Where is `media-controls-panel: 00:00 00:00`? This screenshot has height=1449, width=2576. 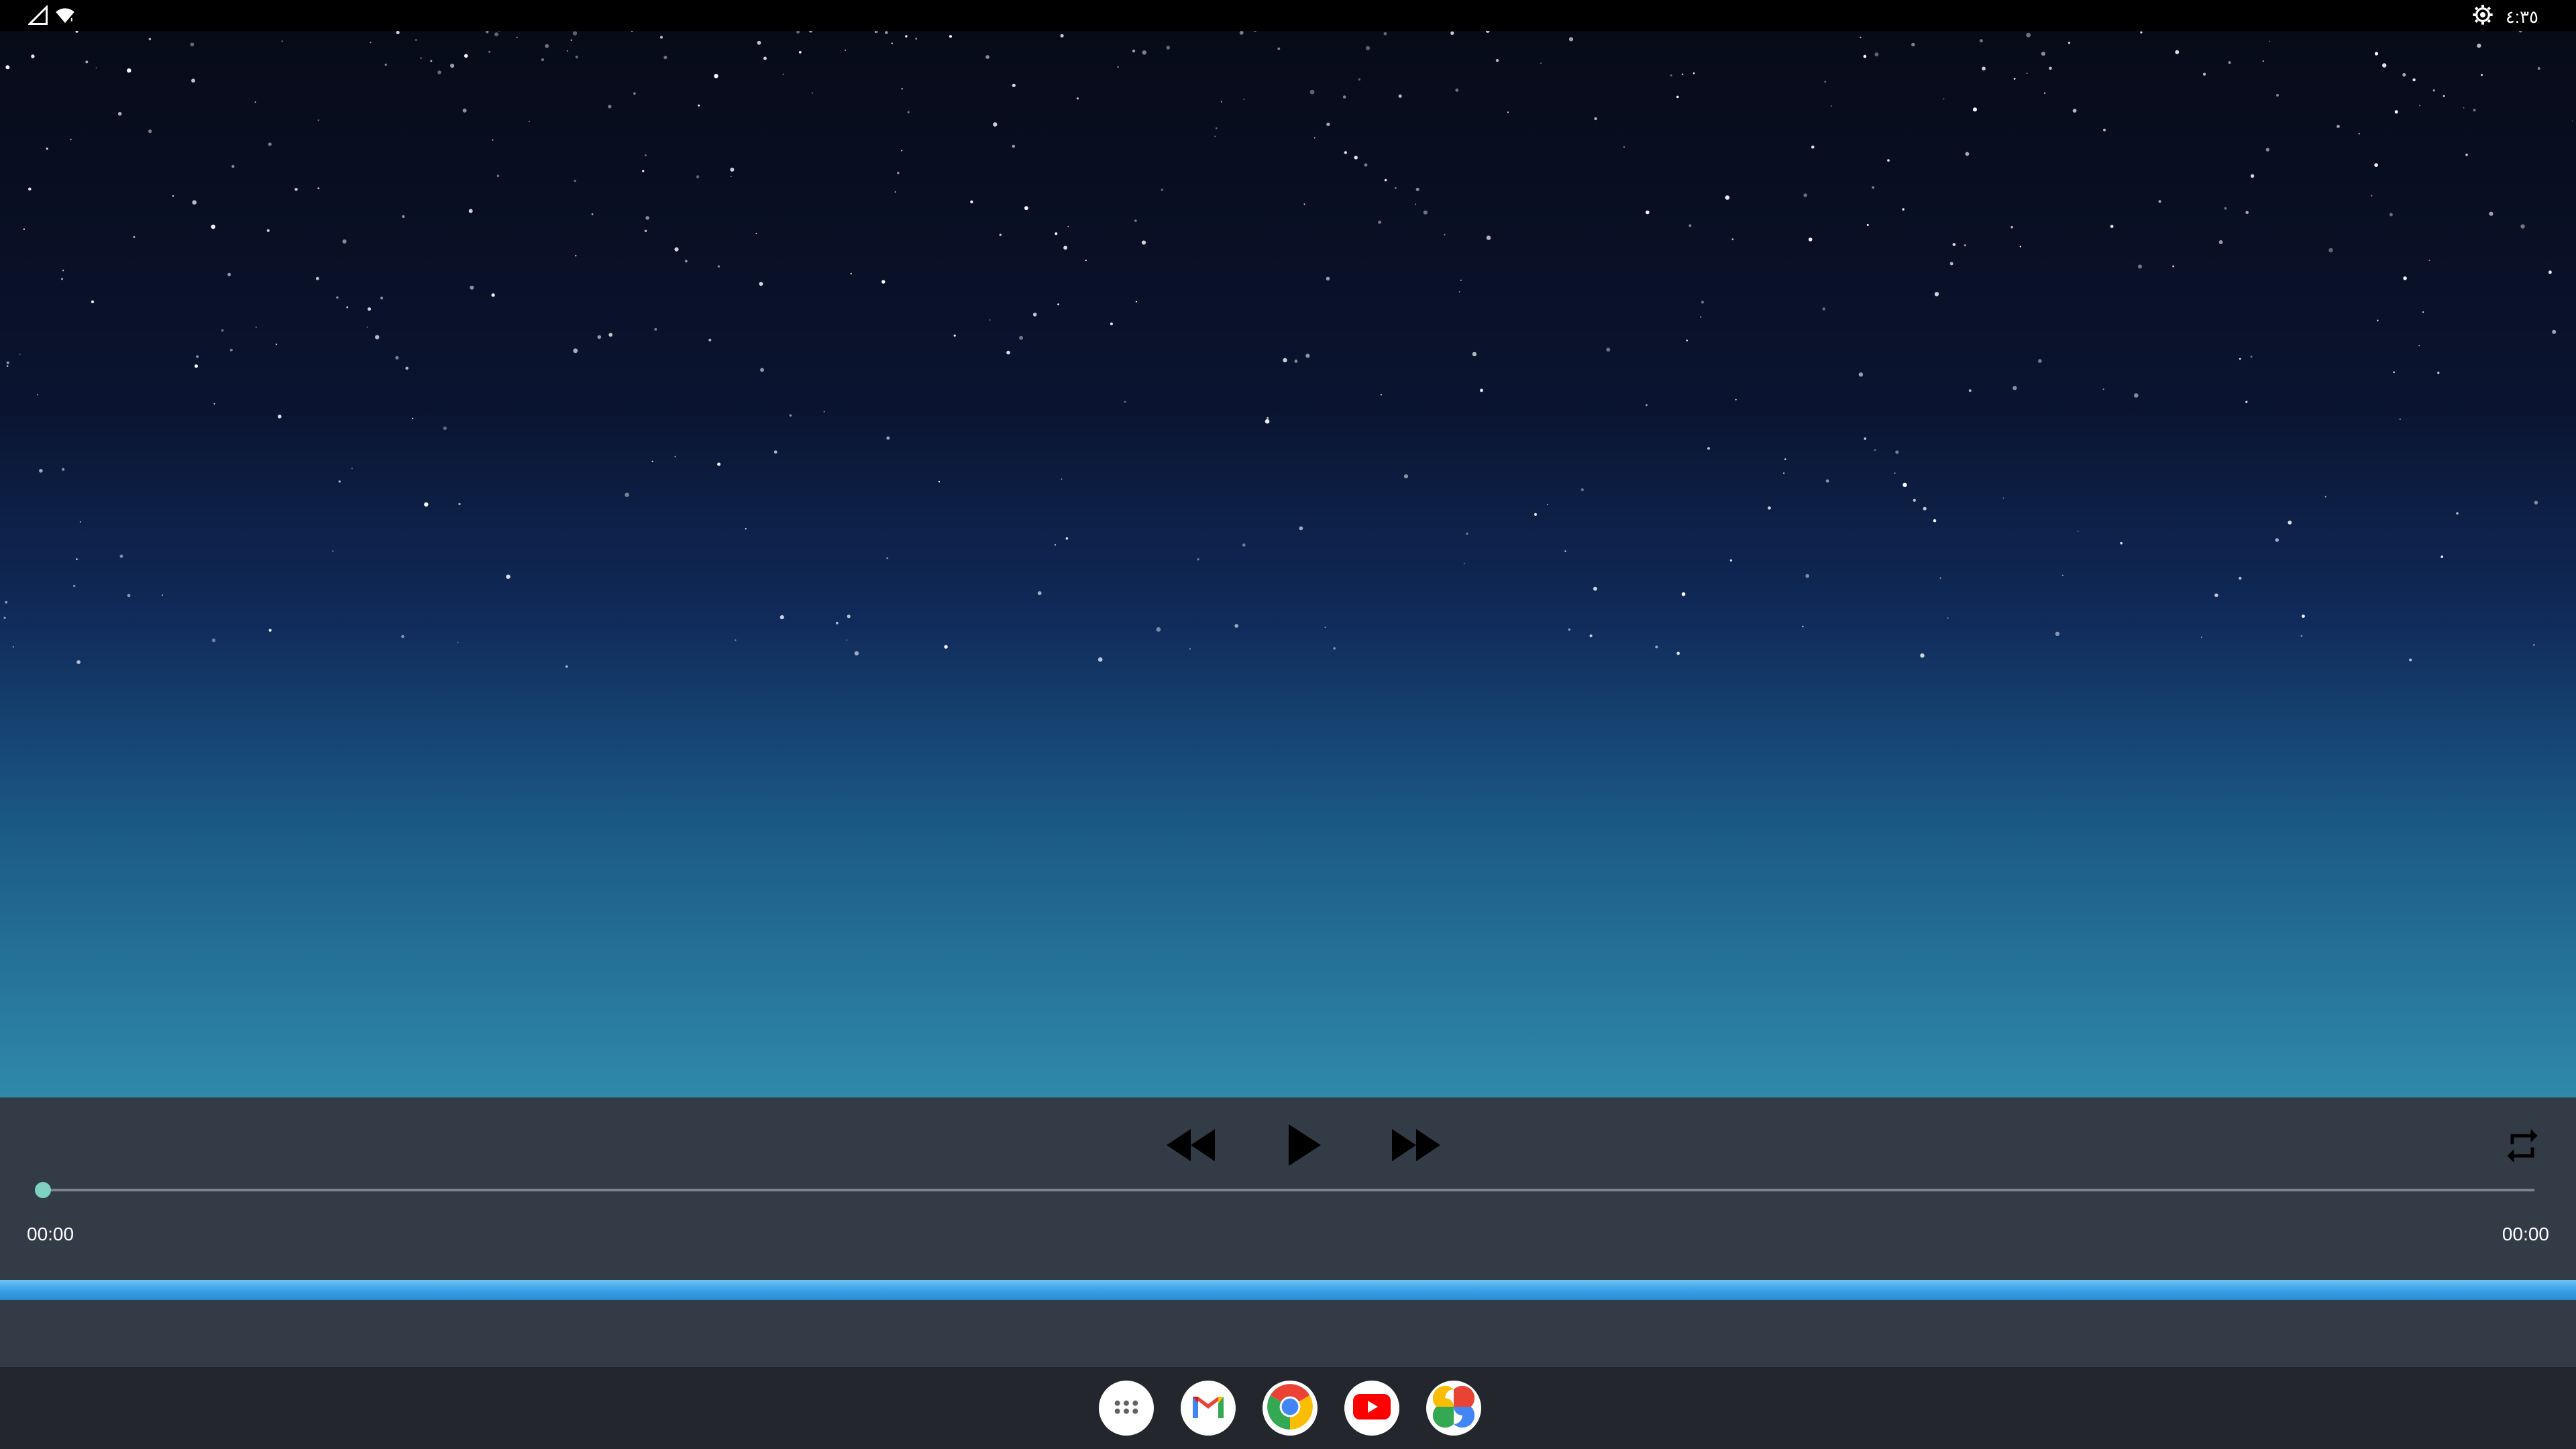 media-controls-panel: 00:00 00:00 is located at coordinates (1288, 1188).